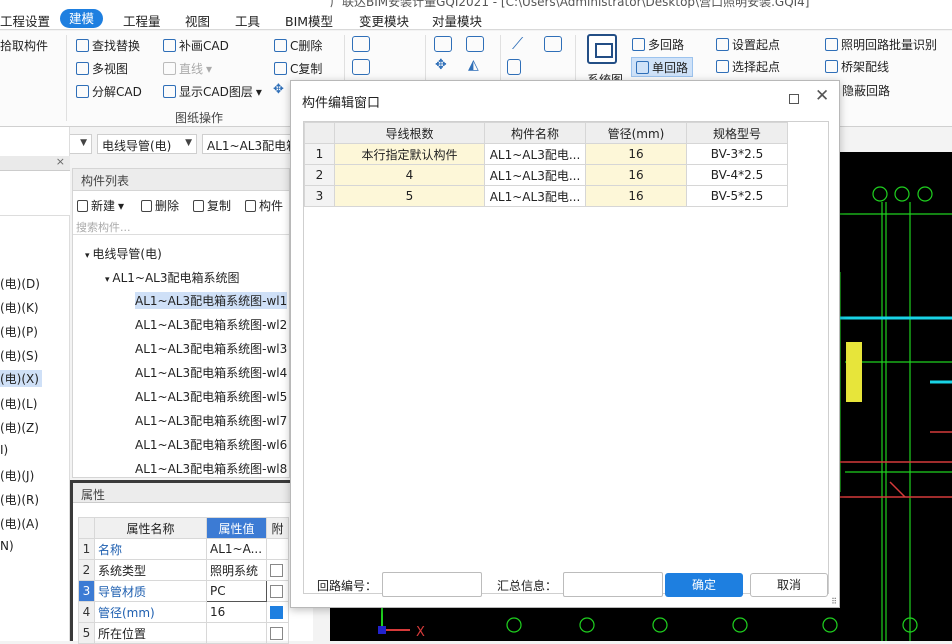  What do you see at coordinates (102, 68) in the screenshot?
I see `multi-view-button: 多视图` at bounding box center [102, 68].